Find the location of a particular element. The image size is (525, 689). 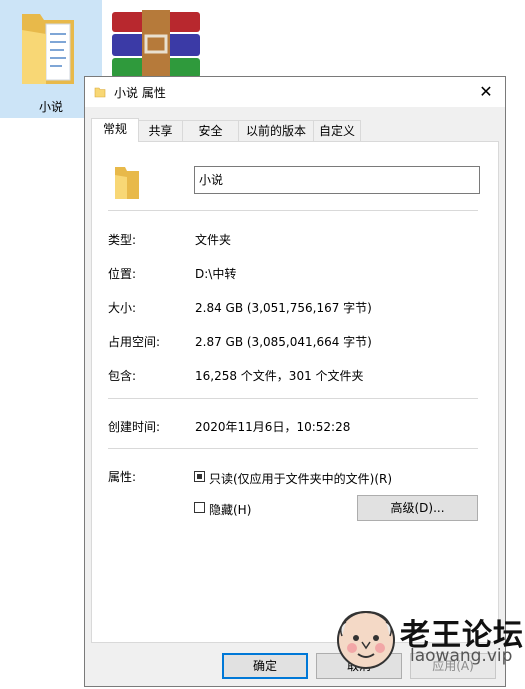

size-label: 大小: is located at coordinates (122, 308).